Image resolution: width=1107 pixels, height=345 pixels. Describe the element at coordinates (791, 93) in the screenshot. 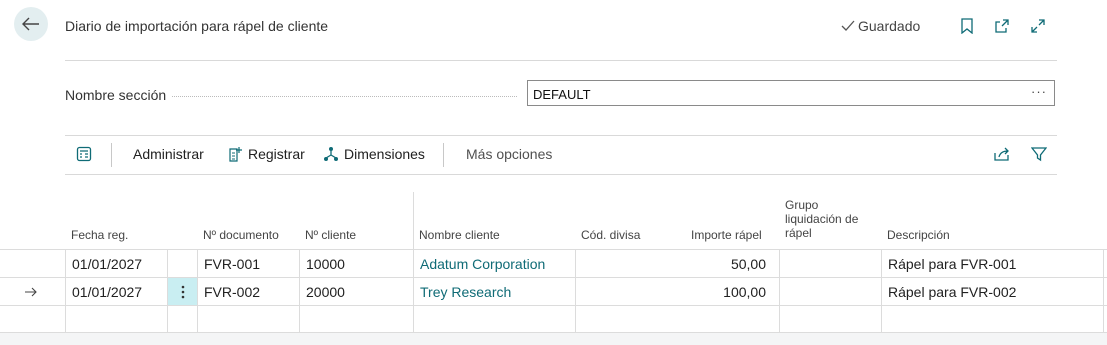

I see `section-name-input: DEFAULT ···` at that location.